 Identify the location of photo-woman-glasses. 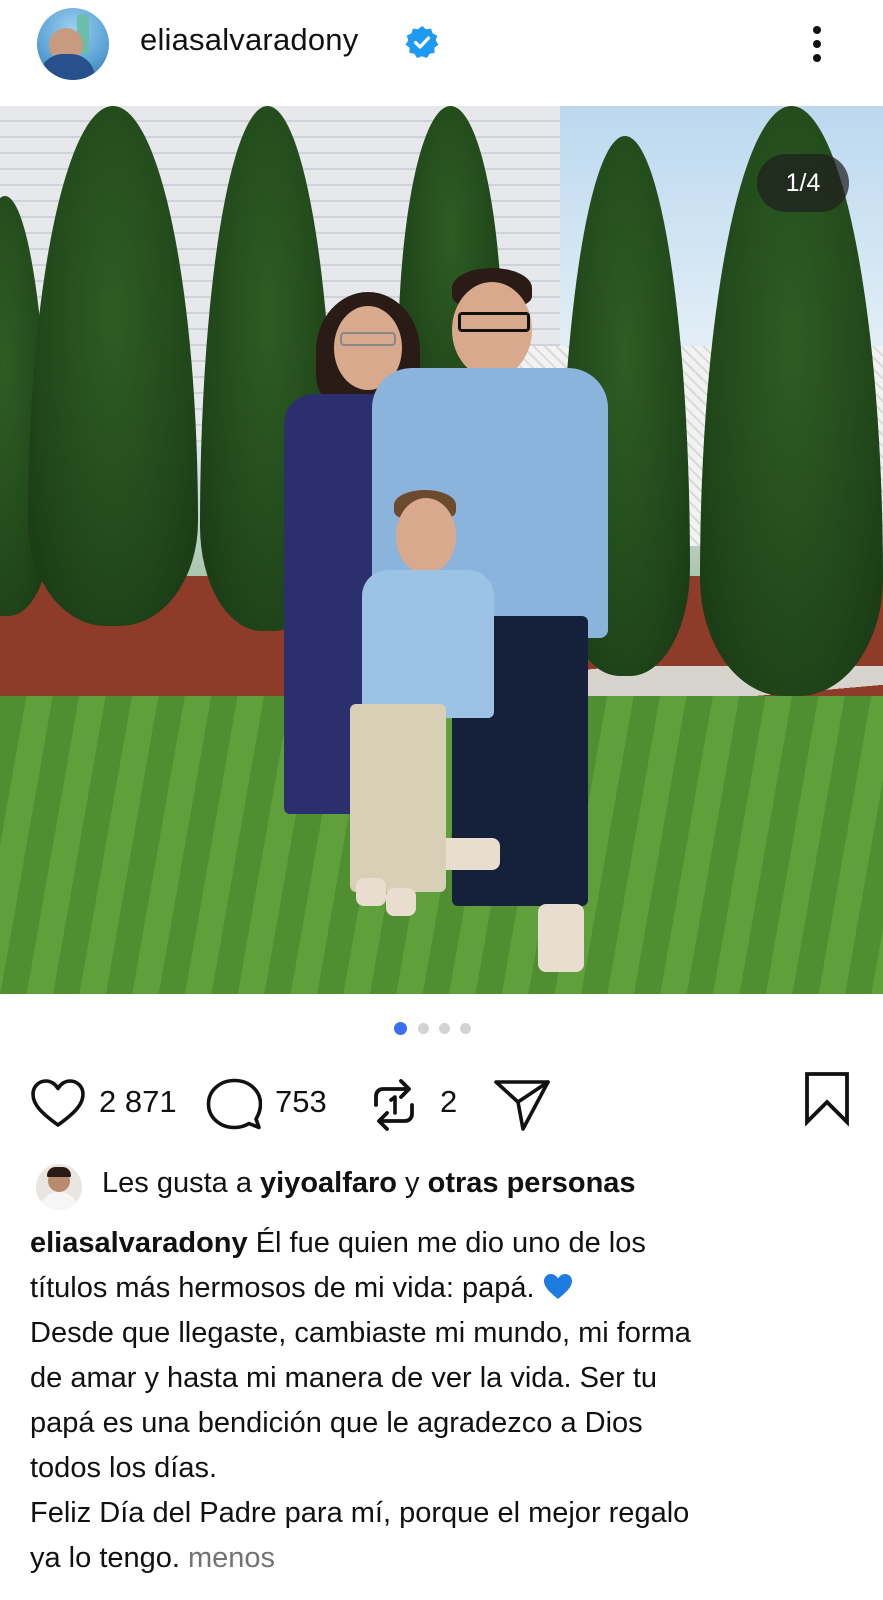
(368, 339).